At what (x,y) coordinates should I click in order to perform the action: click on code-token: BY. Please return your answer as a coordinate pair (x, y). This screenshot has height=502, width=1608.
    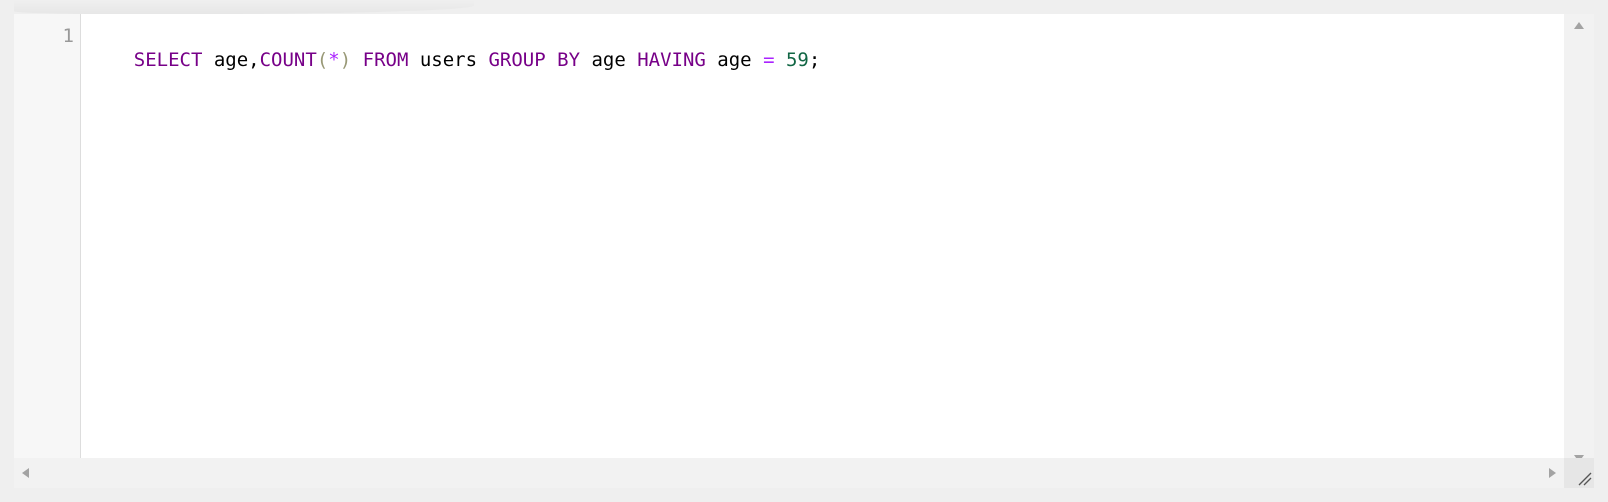
    Looking at the image, I should click on (569, 60).